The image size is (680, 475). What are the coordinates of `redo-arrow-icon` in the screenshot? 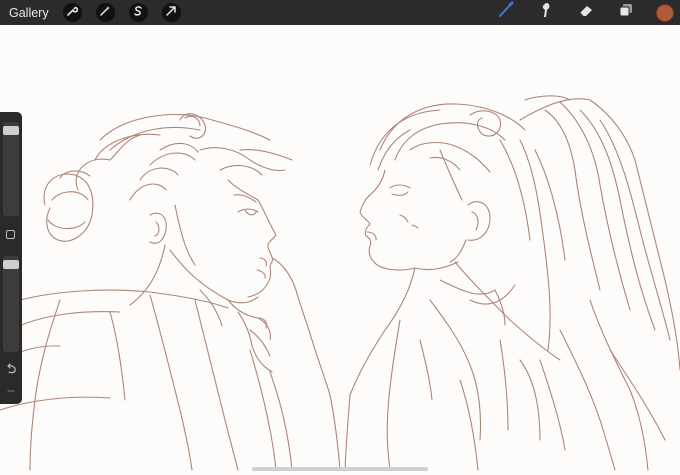 It's located at (11, 392).